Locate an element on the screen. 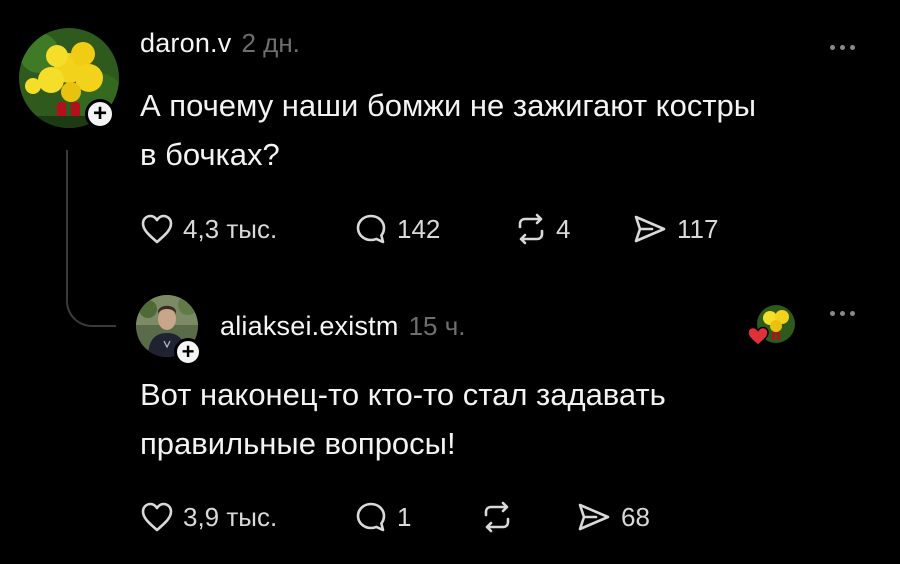 This screenshot has width=900, height=564. post-like-count: 4,3 тыс. is located at coordinates (230, 228).